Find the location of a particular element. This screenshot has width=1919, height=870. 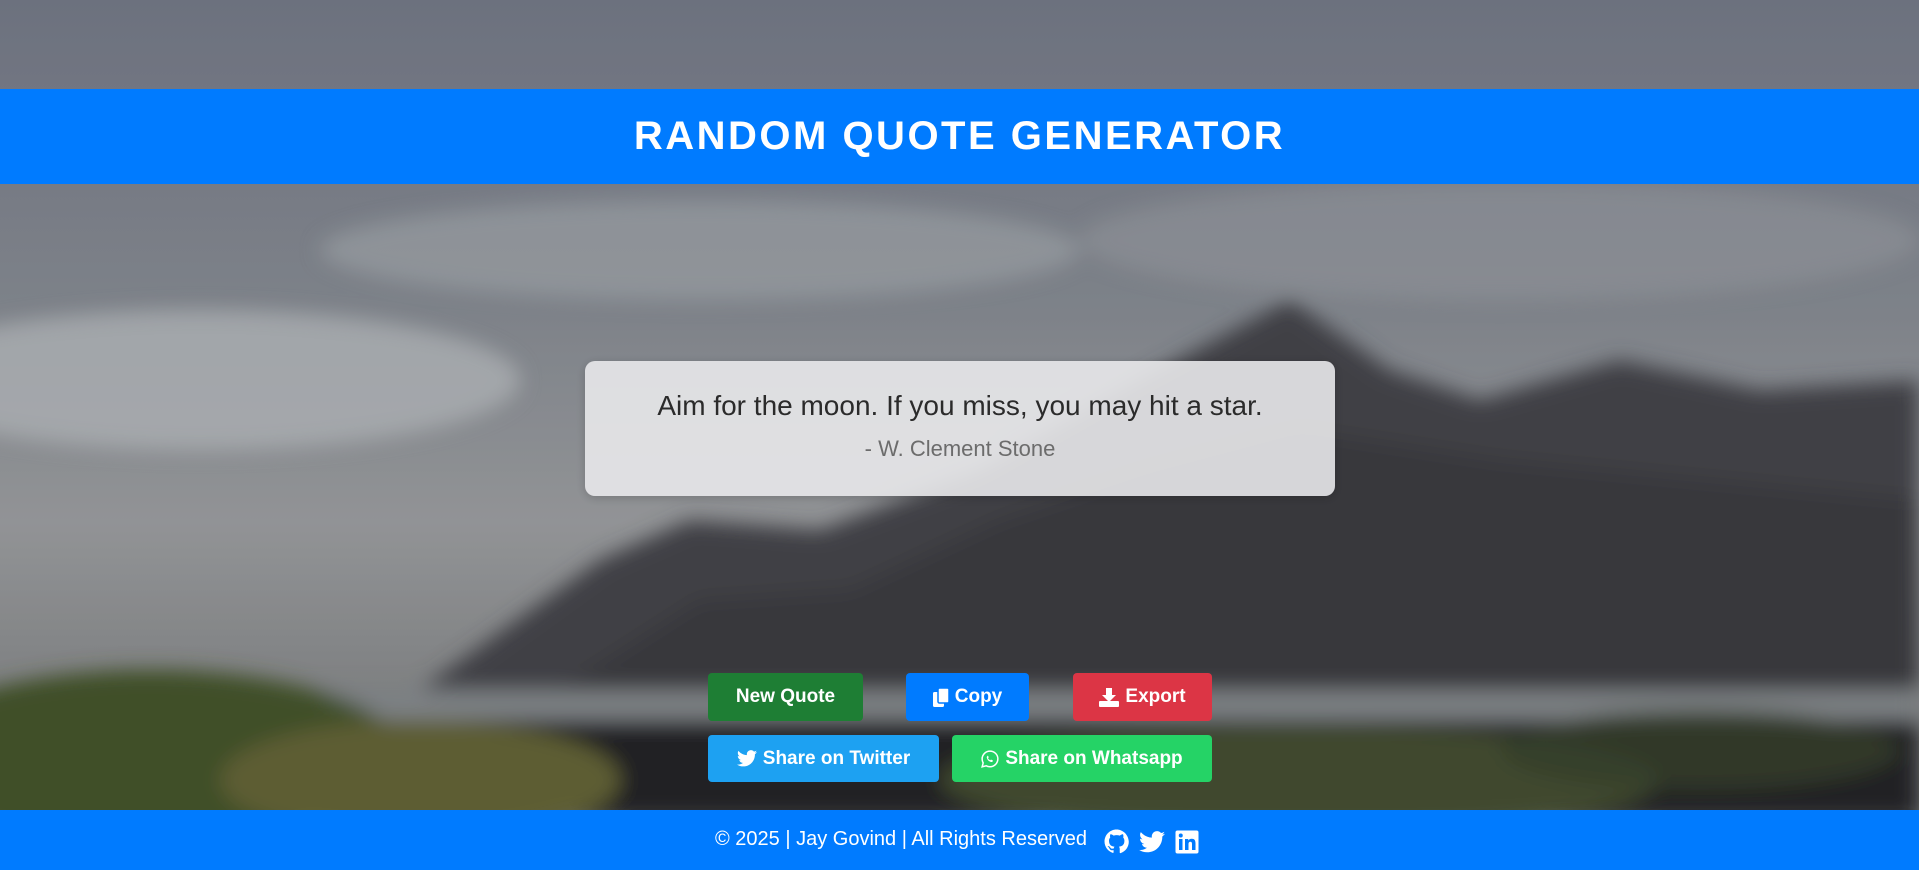

page-title: RANDOM QUOTE GENERATOR is located at coordinates (959, 136).